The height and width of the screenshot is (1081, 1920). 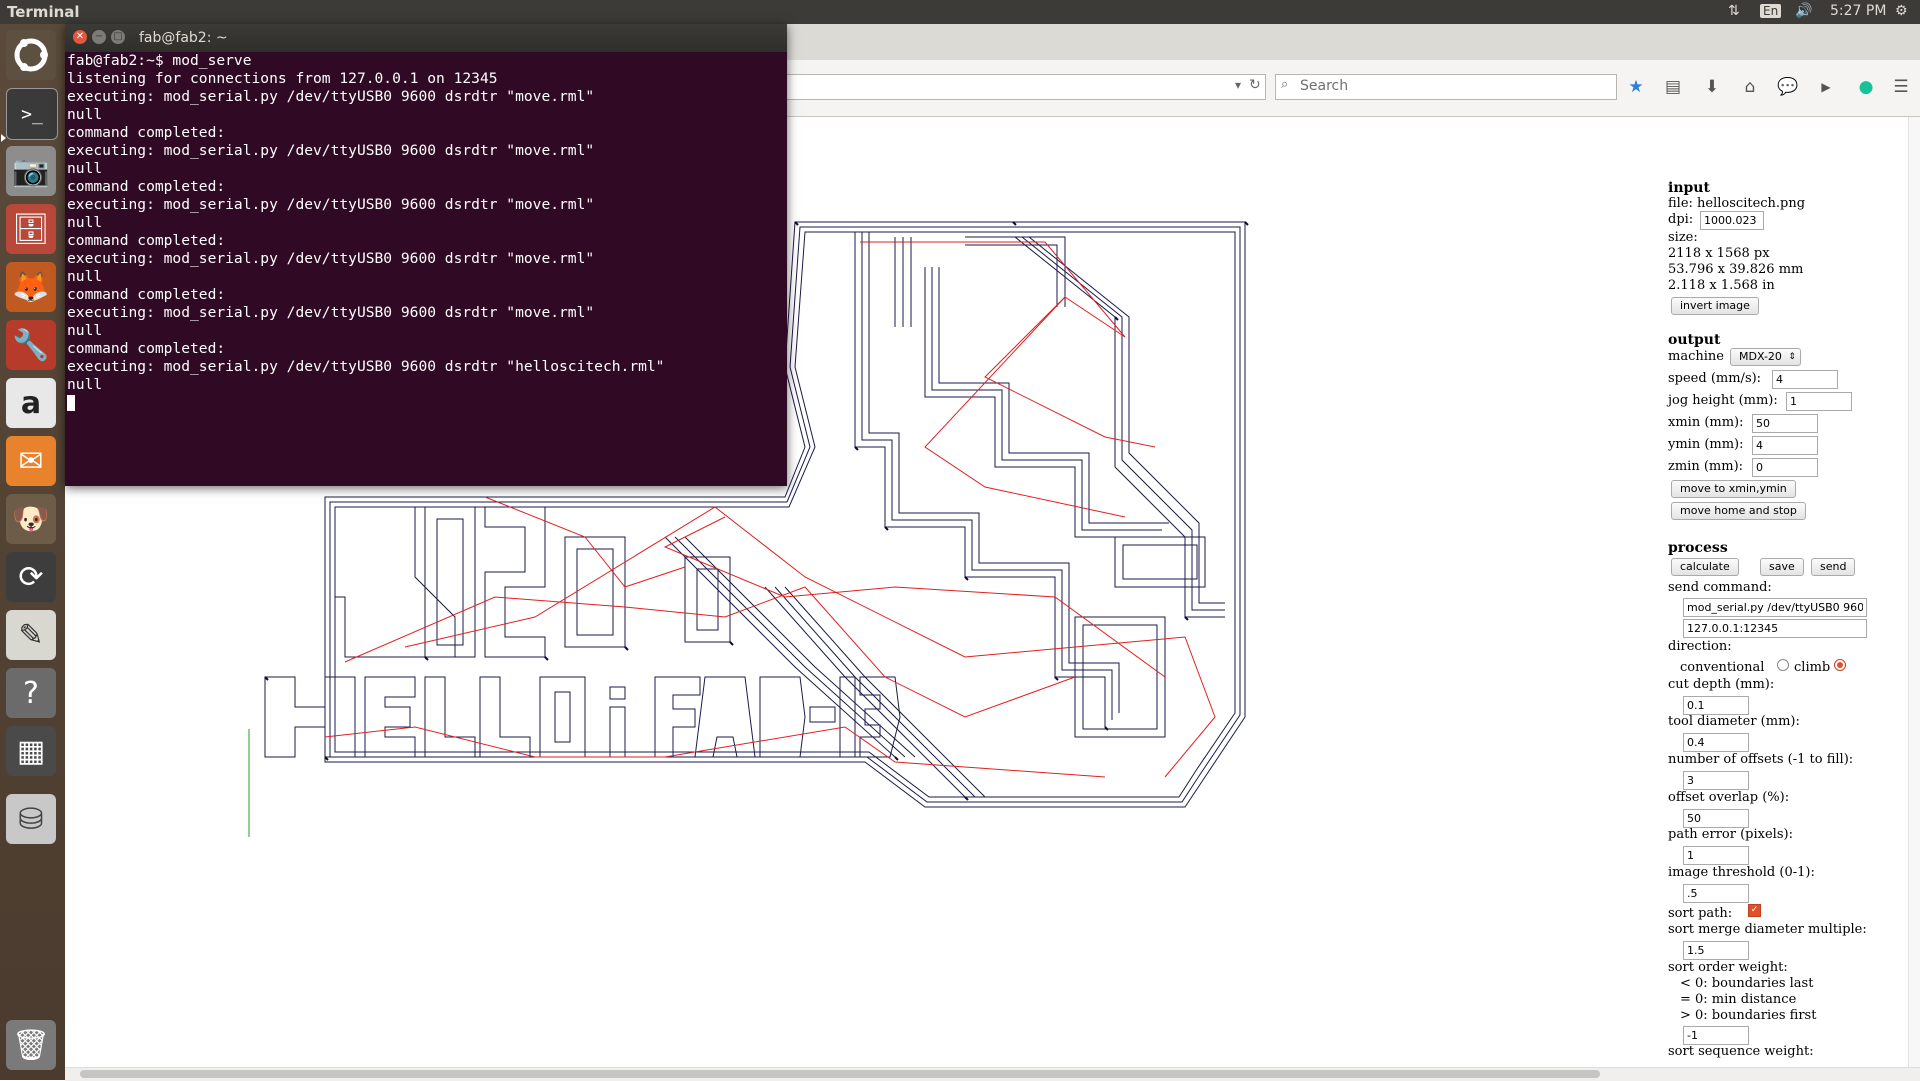 What do you see at coordinates (1737, 203) in the screenshot?
I see `input-file: file: helloscitech.png` at bounding box center [1737, 203].